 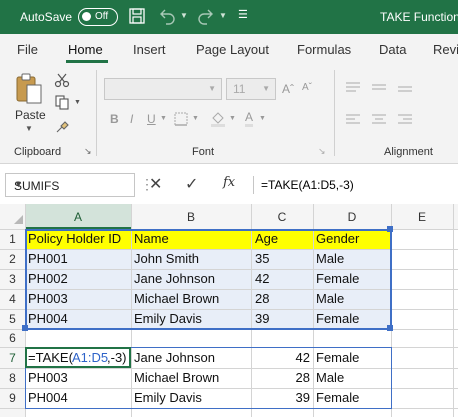 I want to click on column-header-e: E, so click(x=422, y=217).